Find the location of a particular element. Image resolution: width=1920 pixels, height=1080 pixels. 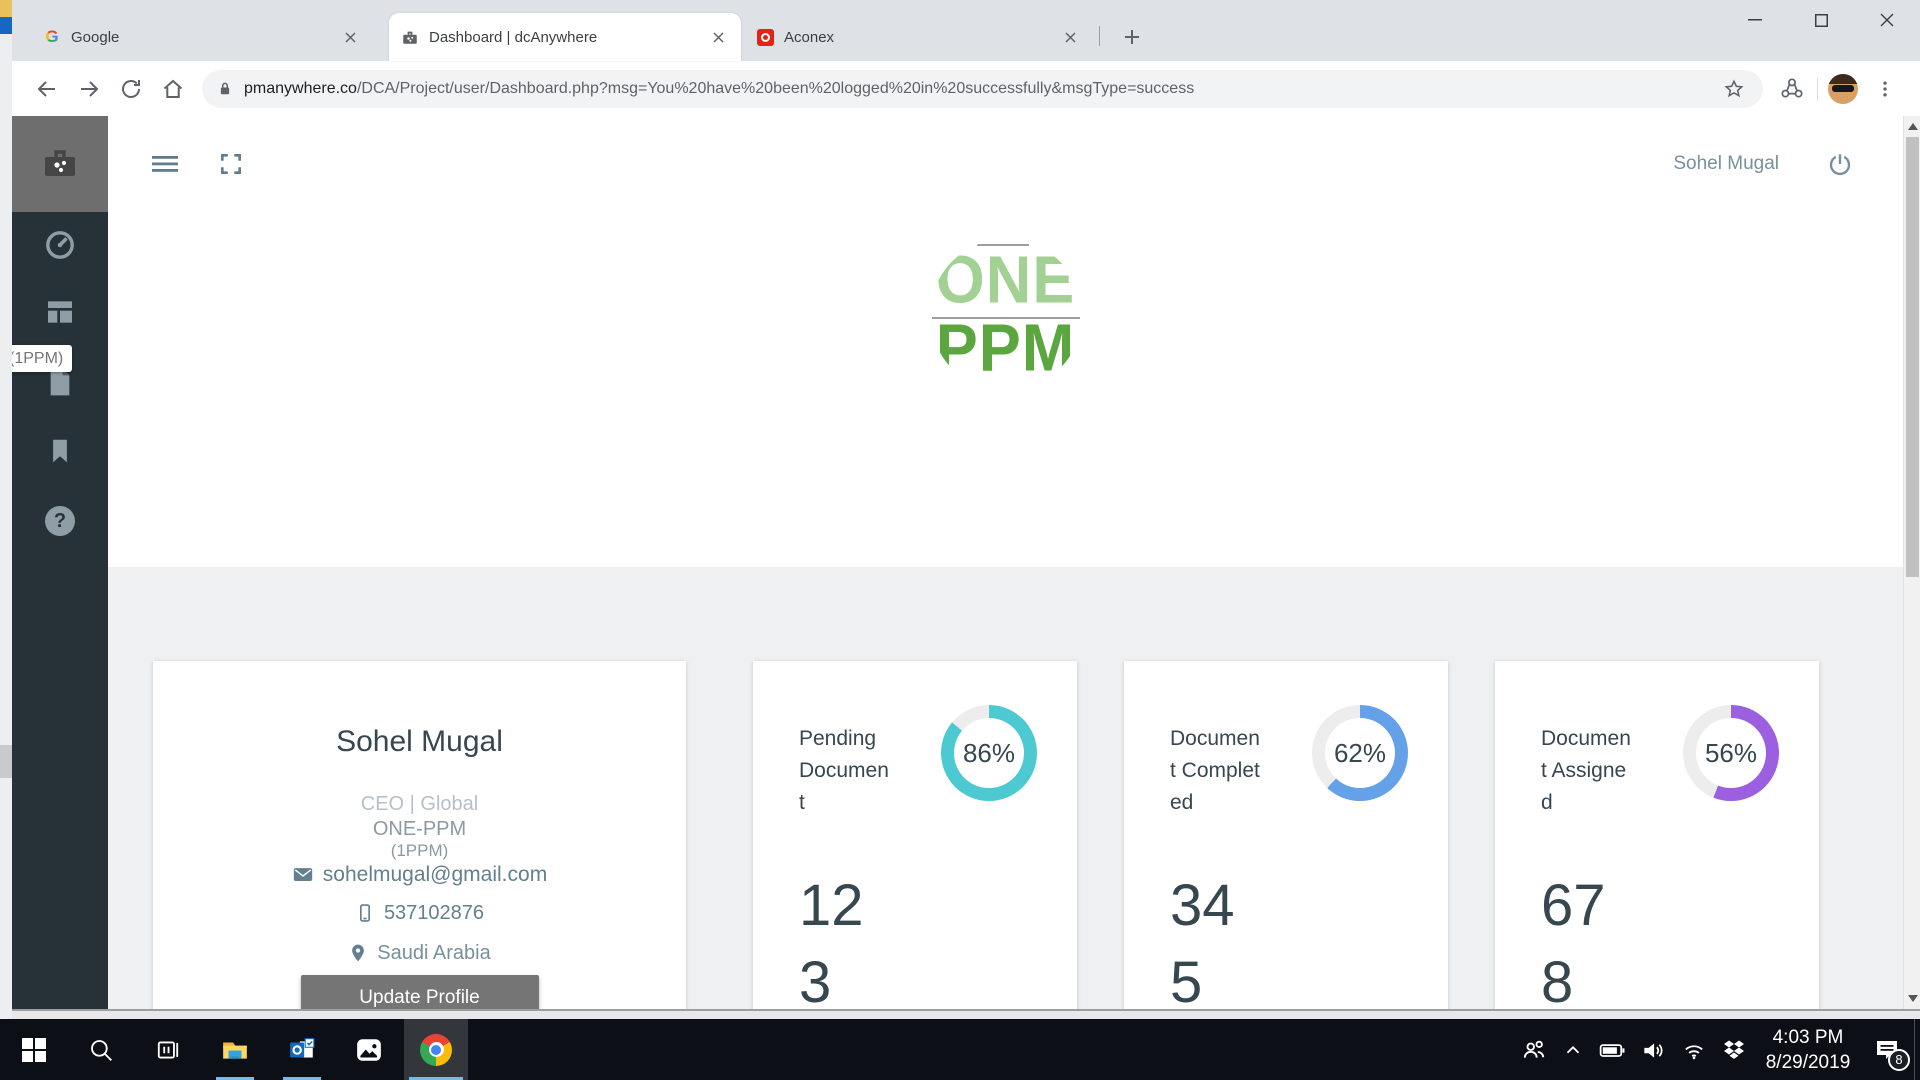

window-controls is located at coordinates (1821, 20).